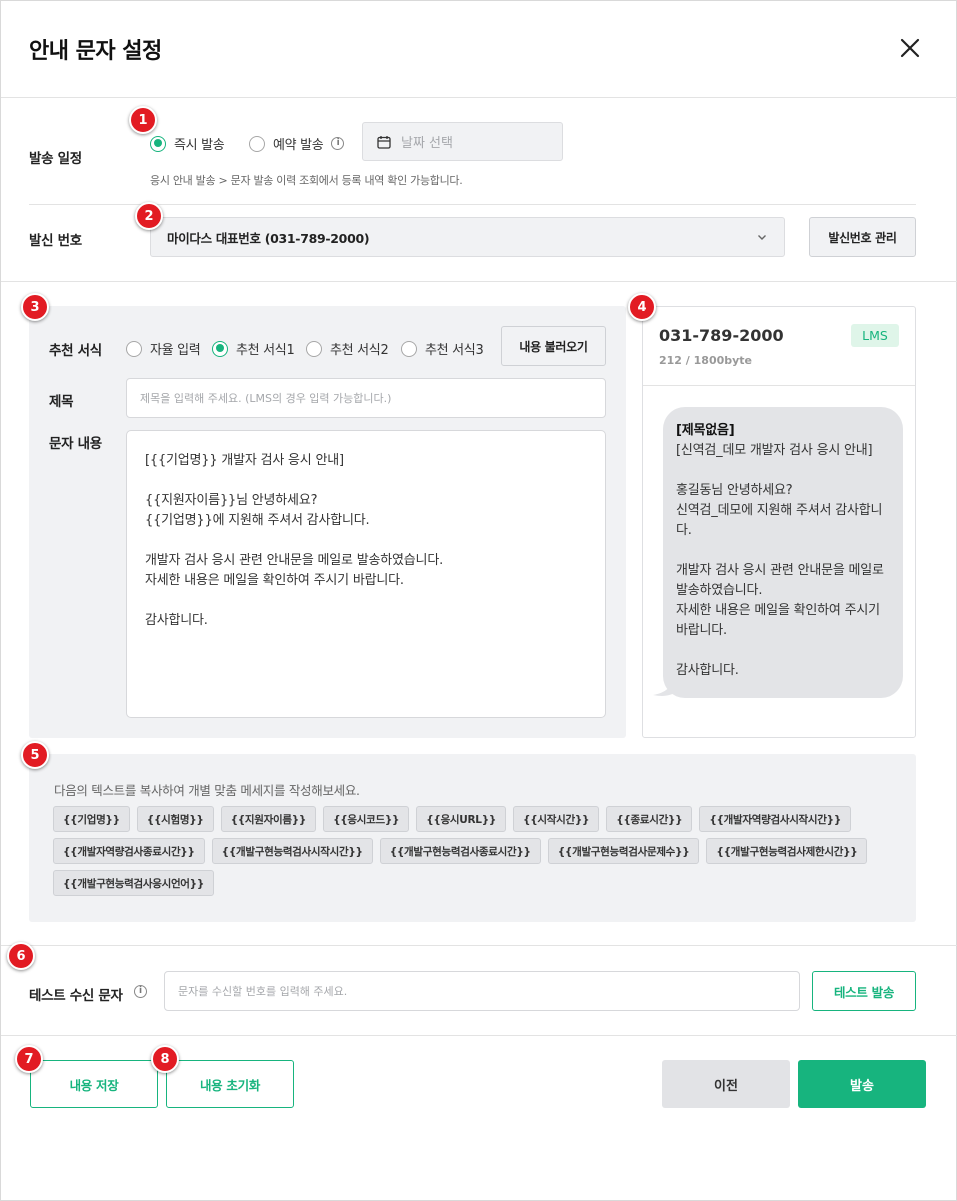  What do you see at coordinates (779, 385) in the screenshot?
I see `preview-divider` at bounding box center [779, 385].